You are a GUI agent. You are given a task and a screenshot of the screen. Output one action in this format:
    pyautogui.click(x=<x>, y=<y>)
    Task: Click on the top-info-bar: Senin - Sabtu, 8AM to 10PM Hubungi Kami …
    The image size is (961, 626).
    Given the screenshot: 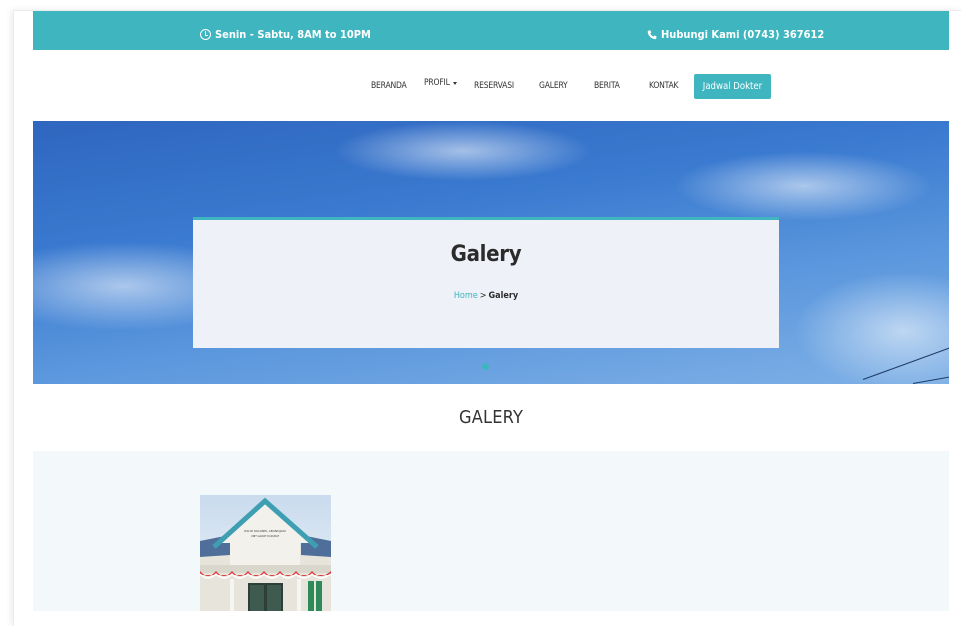 What is the action you would take?
    pyautogui.click(x=491, y=30)
    